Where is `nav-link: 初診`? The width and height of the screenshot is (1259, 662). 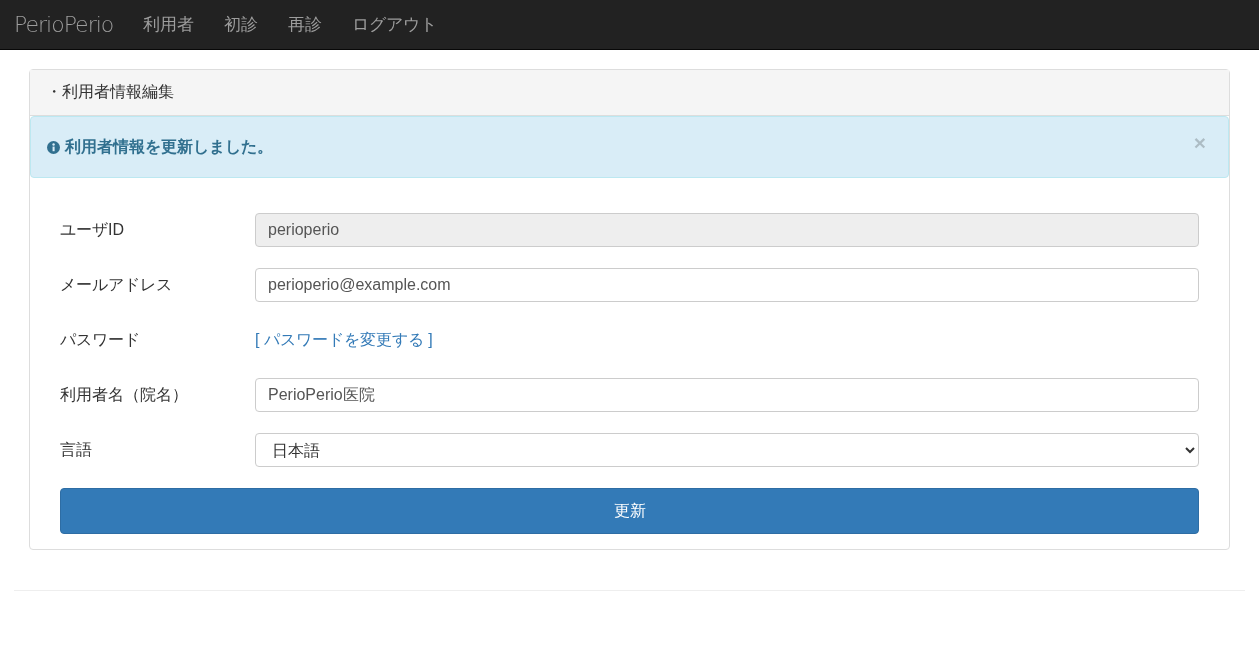
nav-link: 初診 is located at coordinates (241, 24).